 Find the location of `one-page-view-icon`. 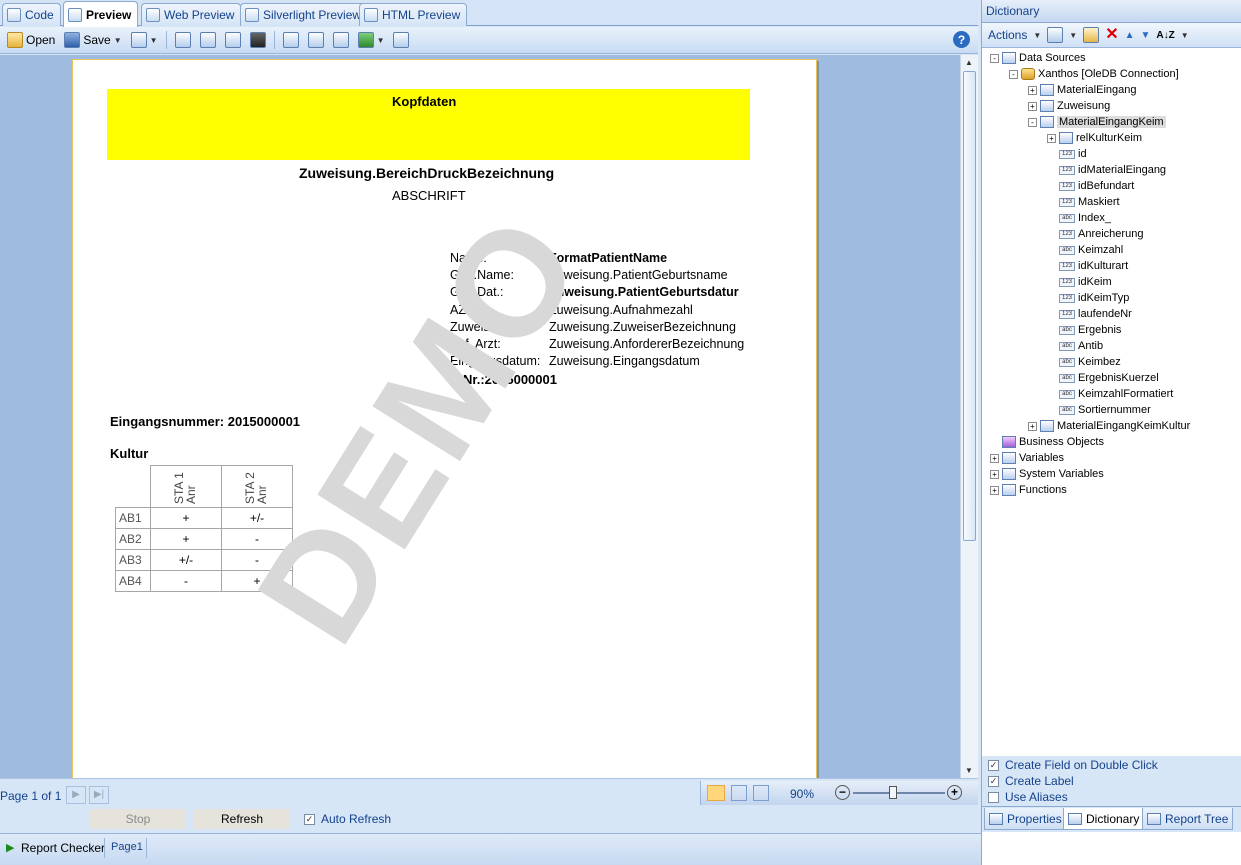

one-page-view-icon is located at coordinates (716, 793).